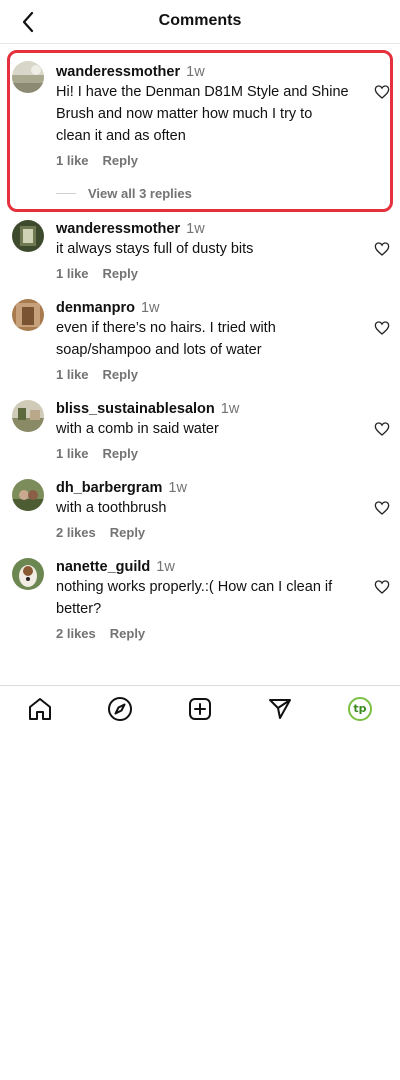 This screenshot has width=400, height=1080. Describe the element at coordinates (137, 429) in the screenshot. I see `comment-text: with a comb in said water` at that location.